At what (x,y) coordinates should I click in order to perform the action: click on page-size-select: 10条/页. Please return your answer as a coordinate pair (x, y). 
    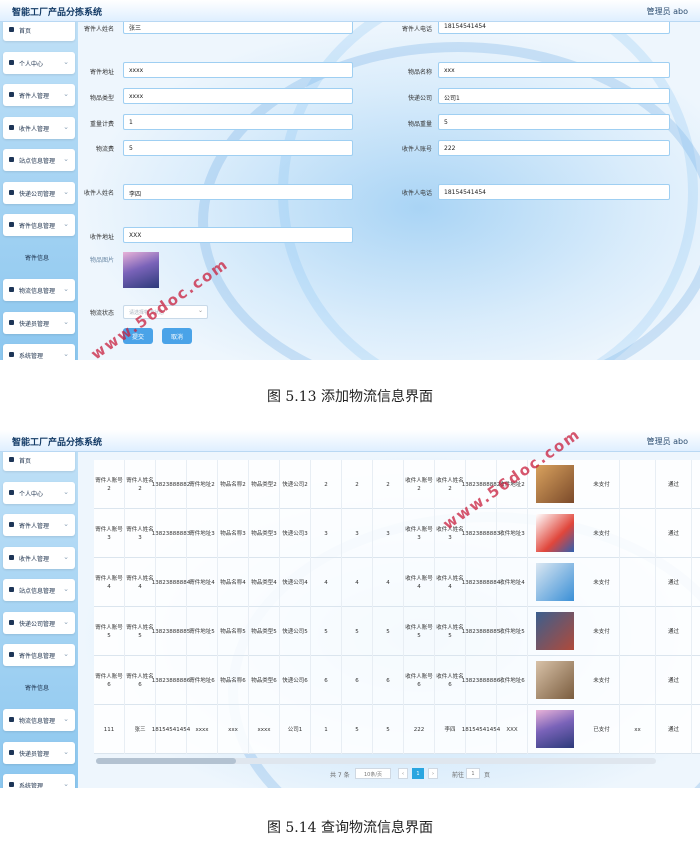
    Looking at the image, I should click on (373, 773).